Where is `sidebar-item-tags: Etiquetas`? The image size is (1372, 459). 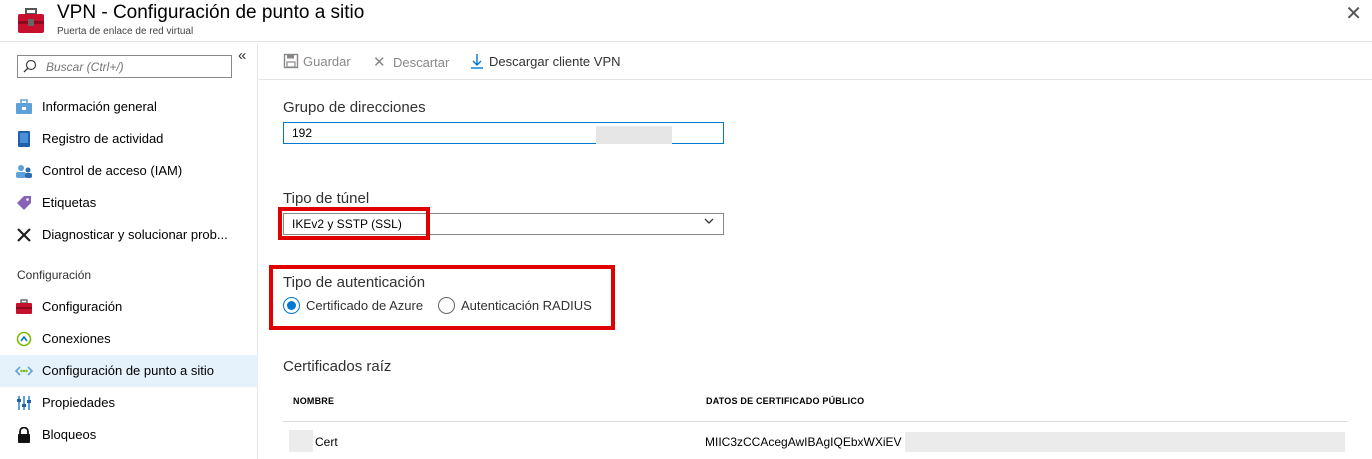 sidebar-item-tags: Etiquetas is located at coordinates (129, 203).